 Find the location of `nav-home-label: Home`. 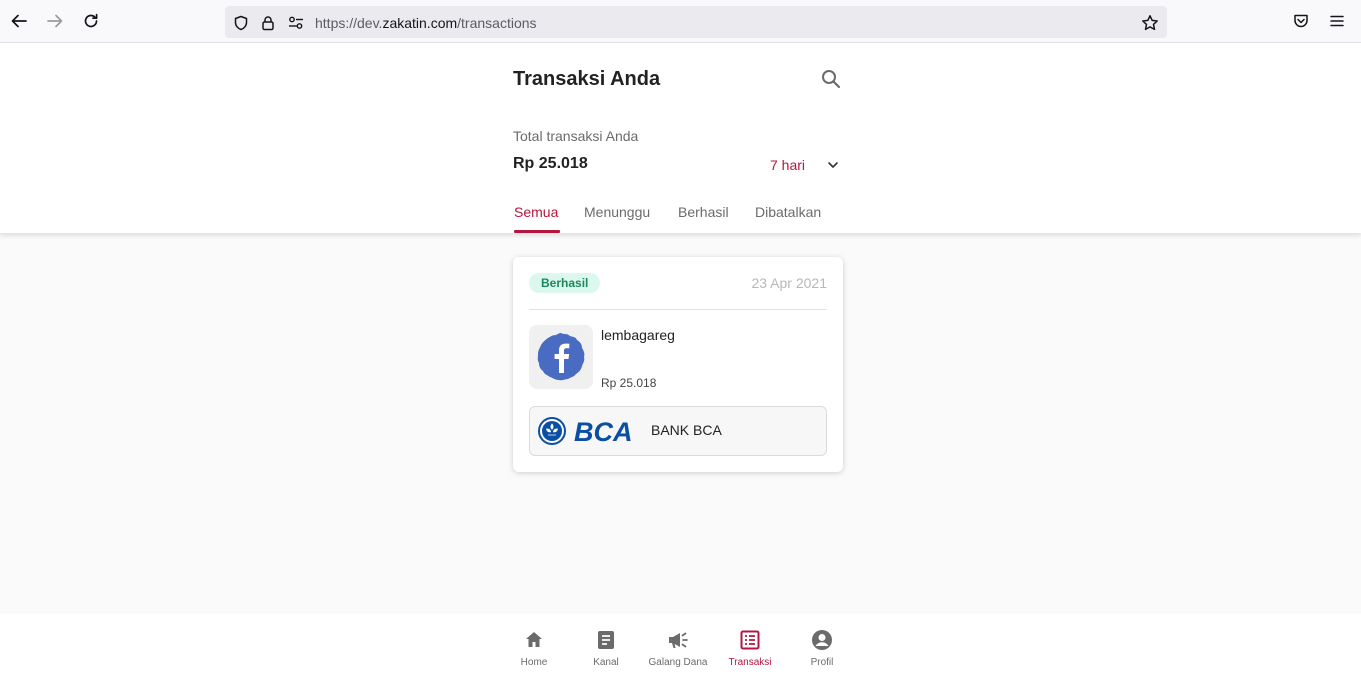

nav-home-label: Home is located at coordinates (534, 662).